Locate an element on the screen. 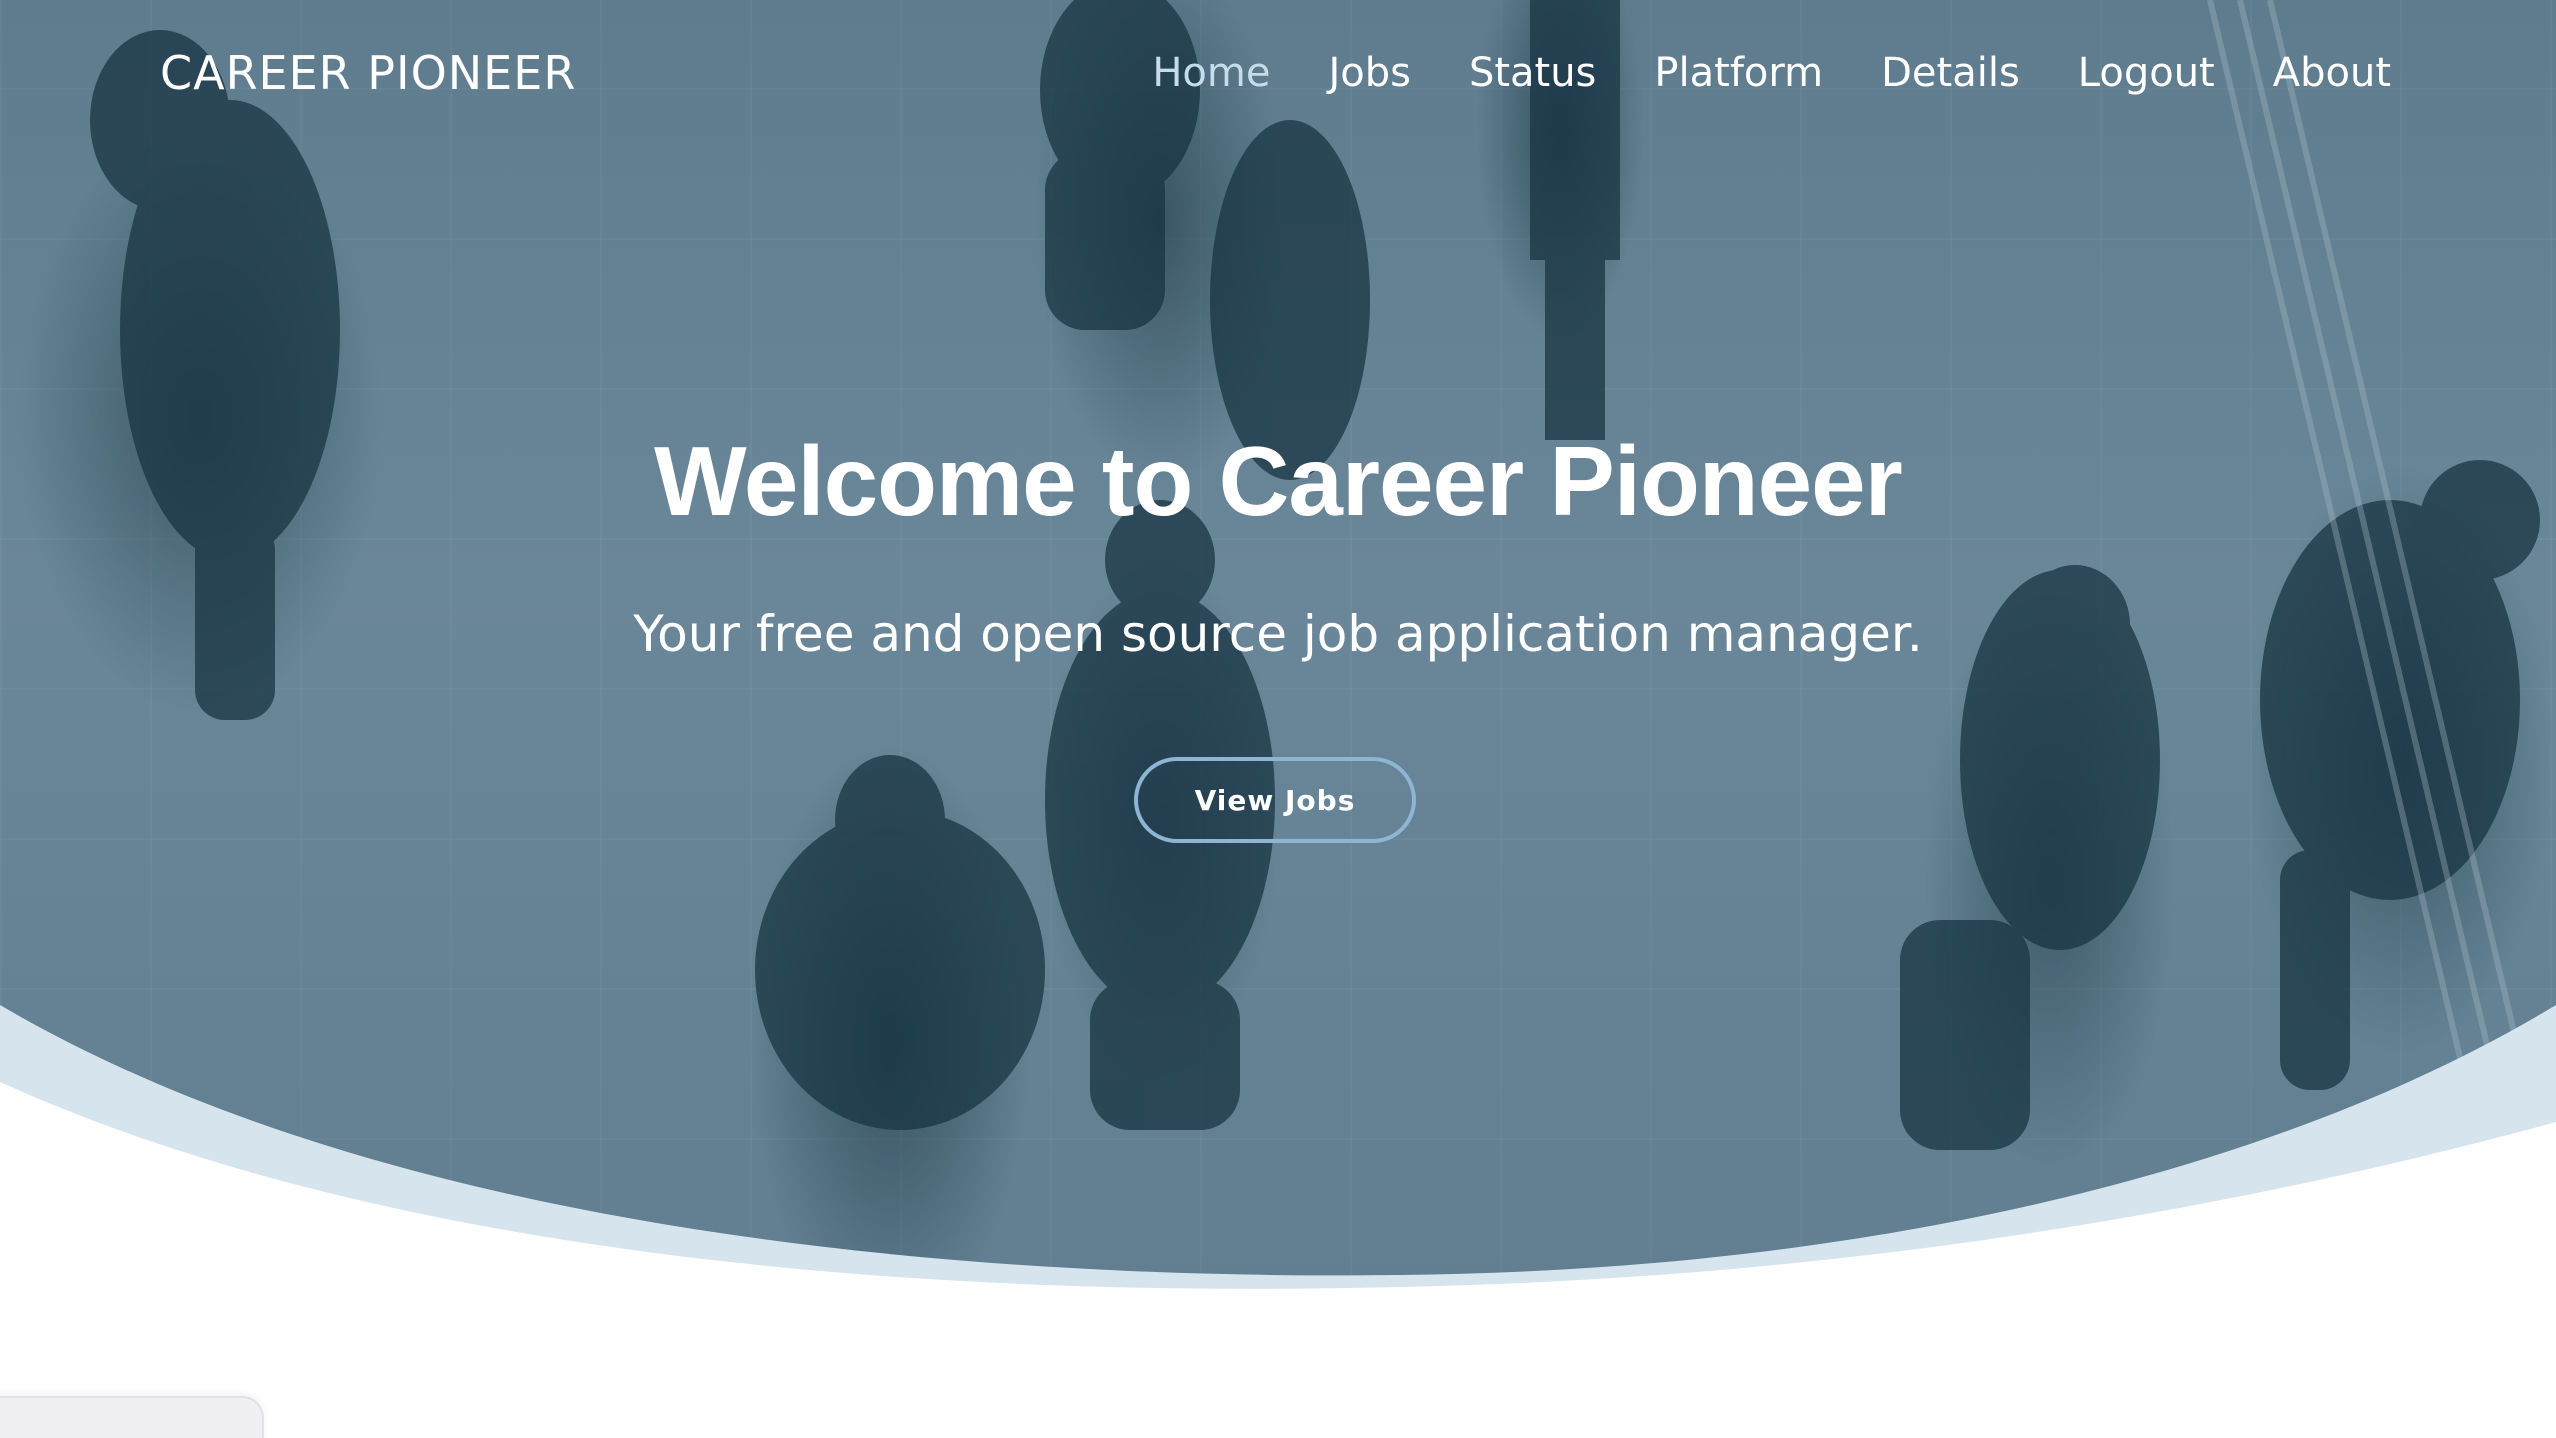 The height and width of the screenshot is (1438, 2556). corner-widget-tab is located at coordinates (132, 1417).